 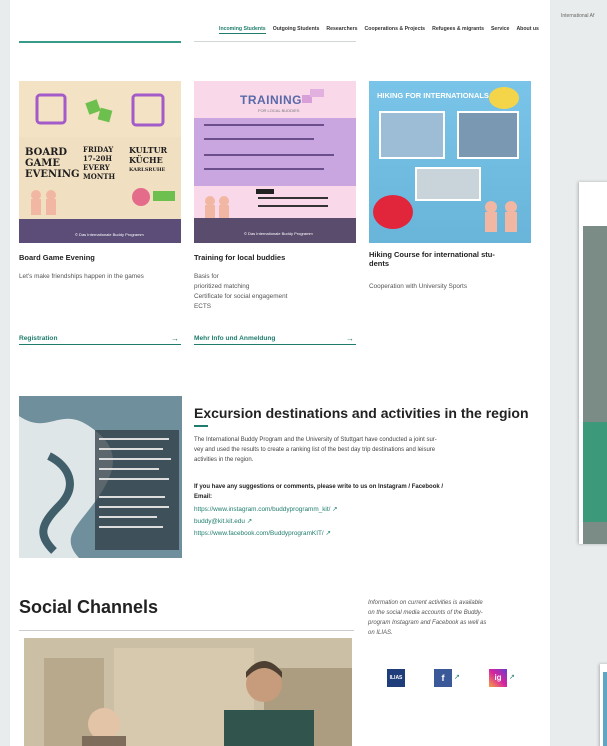 I want to click on social-channels-heading: Social Channels, so click(x=89, y=607).